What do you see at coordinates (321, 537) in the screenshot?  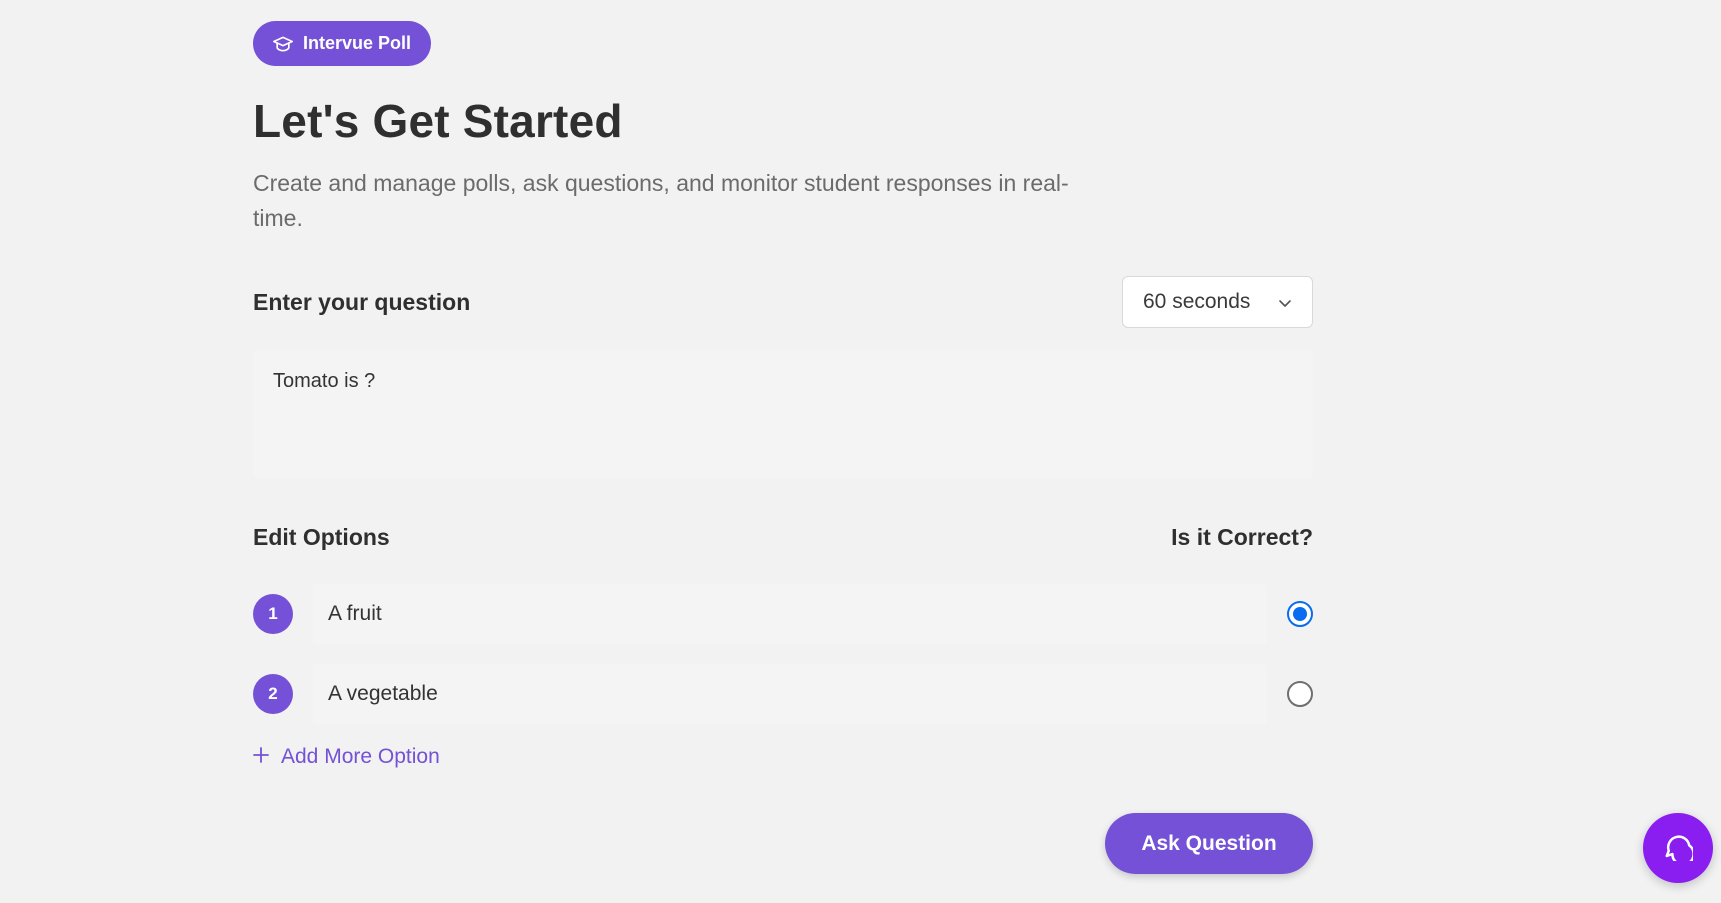 I see `options-label: Edit Options` at bounding box center [321, 537].